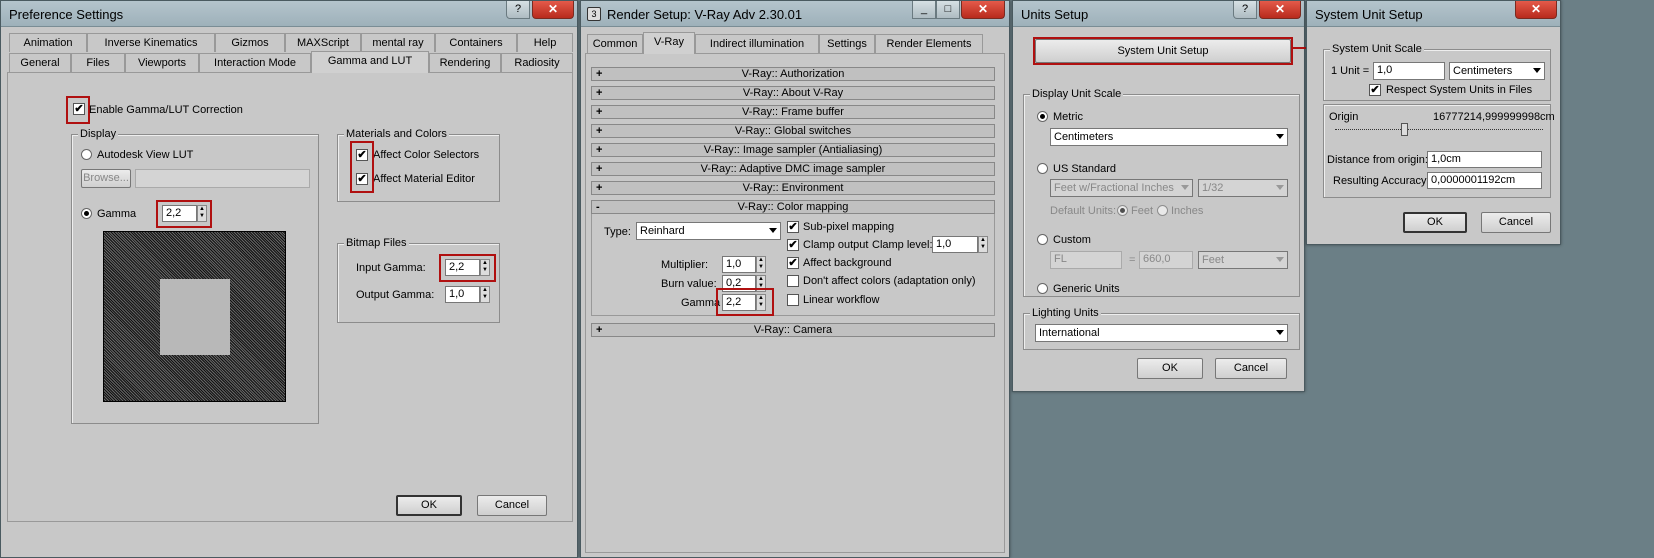 The width and height of the screenshot is (1654, 558). What do you see at coordinates (250, 42) in the screenshot?
I see `tab-gizmos: Gizmos` at bounding box center [250, 42].